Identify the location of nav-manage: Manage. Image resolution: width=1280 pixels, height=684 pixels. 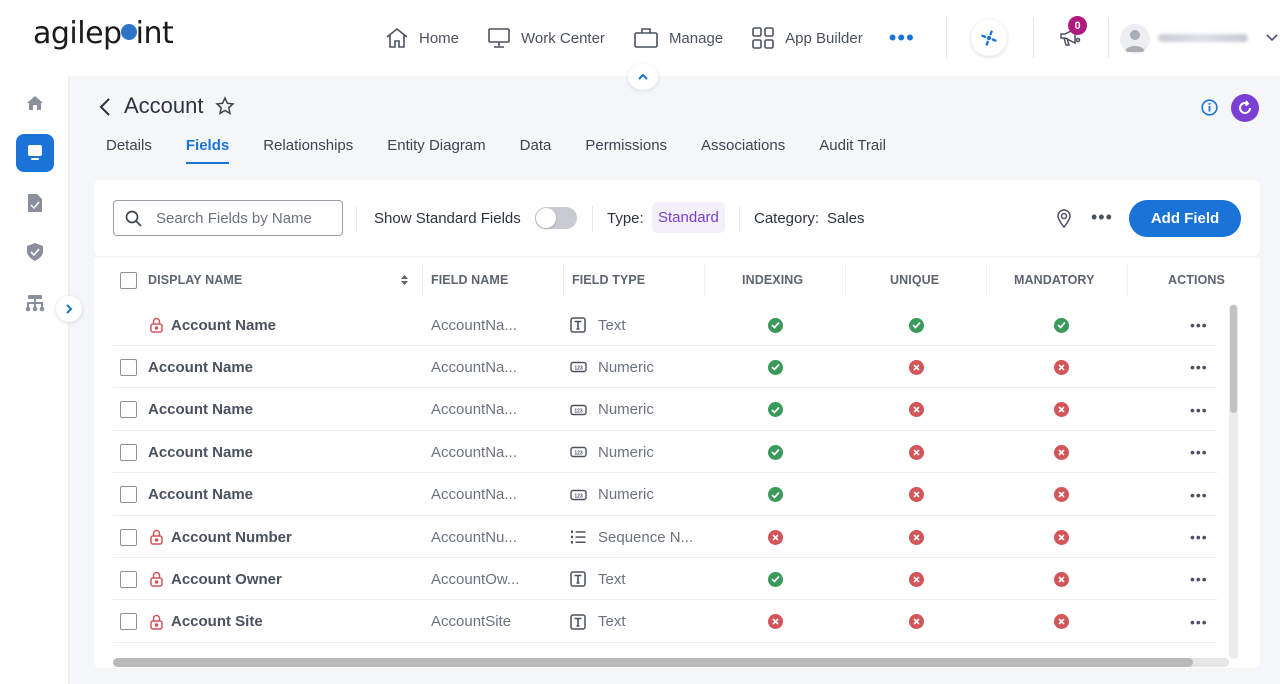
(678, 38).